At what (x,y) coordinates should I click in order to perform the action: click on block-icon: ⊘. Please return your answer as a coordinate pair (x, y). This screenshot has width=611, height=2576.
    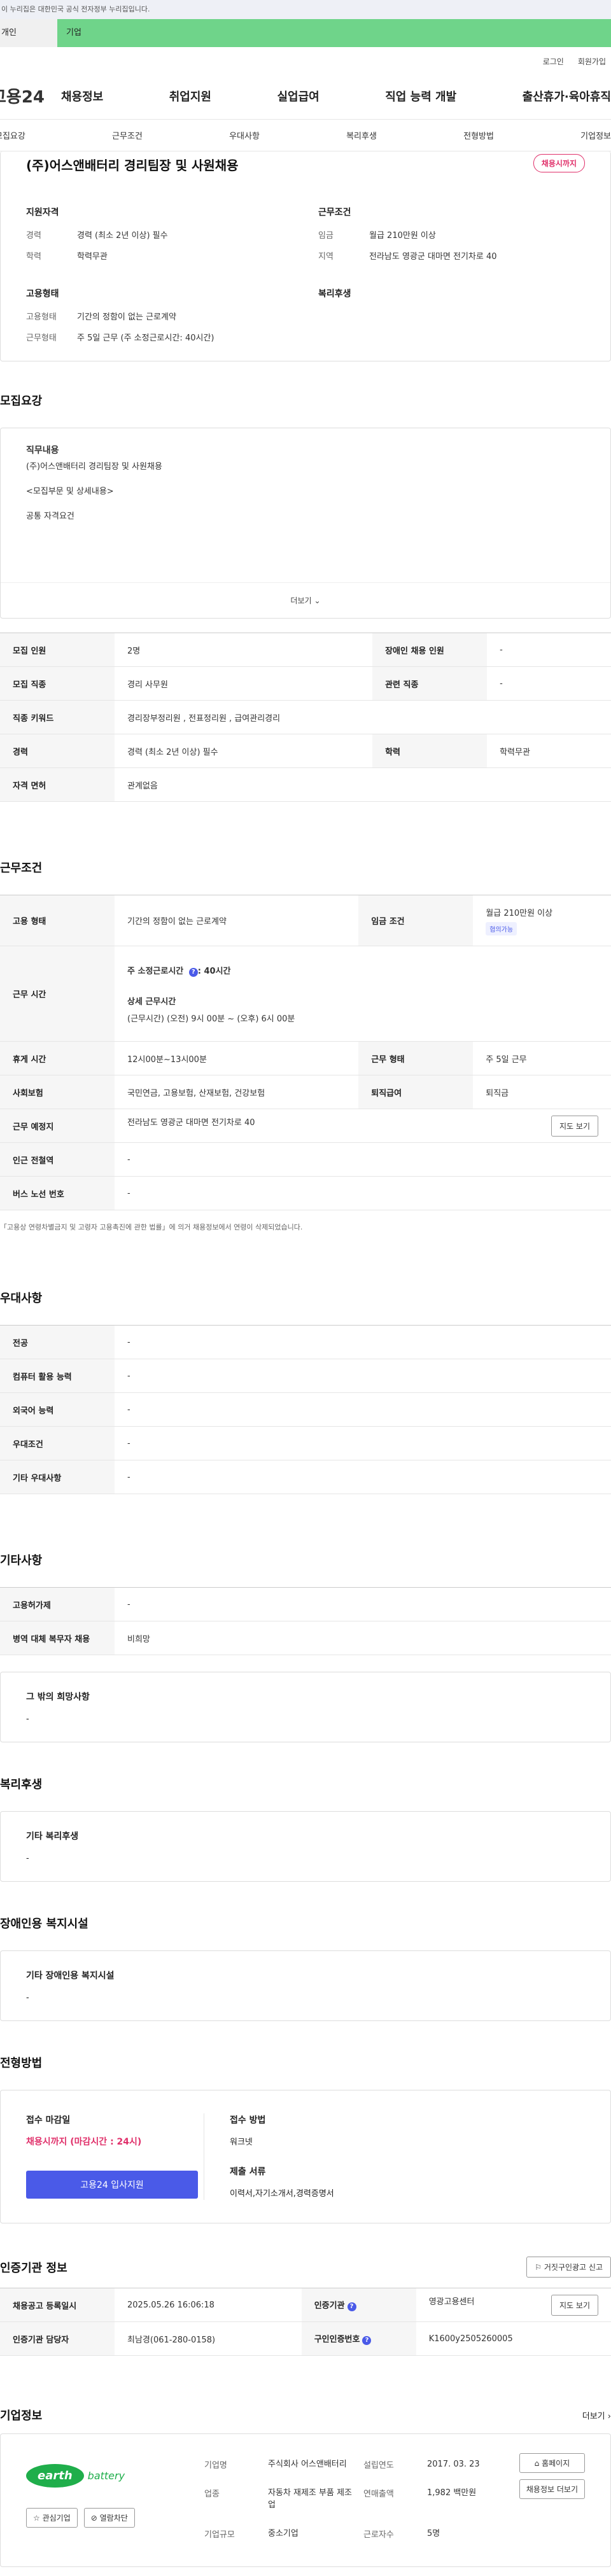
    Looking at the image, I should click on (95, 2518).